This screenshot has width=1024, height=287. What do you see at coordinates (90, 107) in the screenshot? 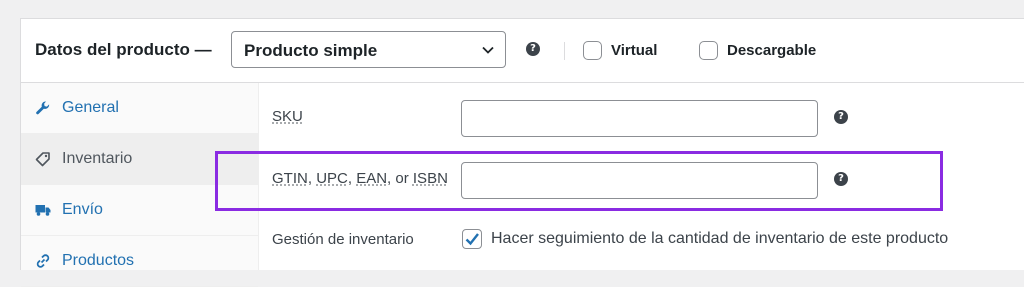
I see `sidebar-item-label: General` at bounding box center [90, 107].